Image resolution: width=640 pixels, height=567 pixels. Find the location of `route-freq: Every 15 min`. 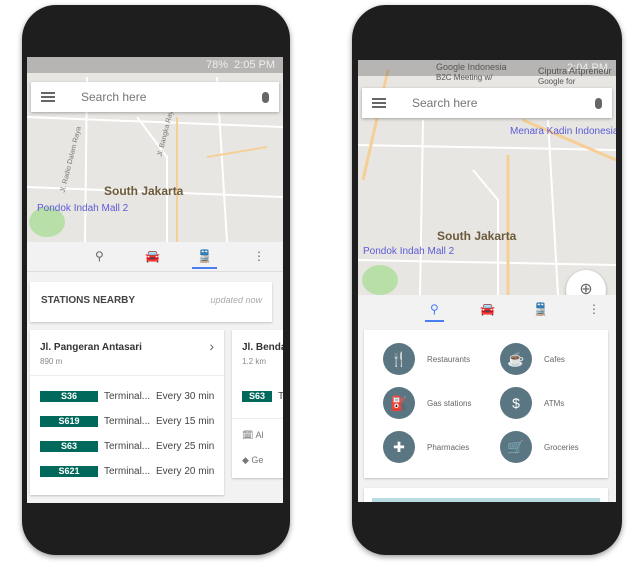

route-freq: Every 15 min is located at coordinates (185, 421).